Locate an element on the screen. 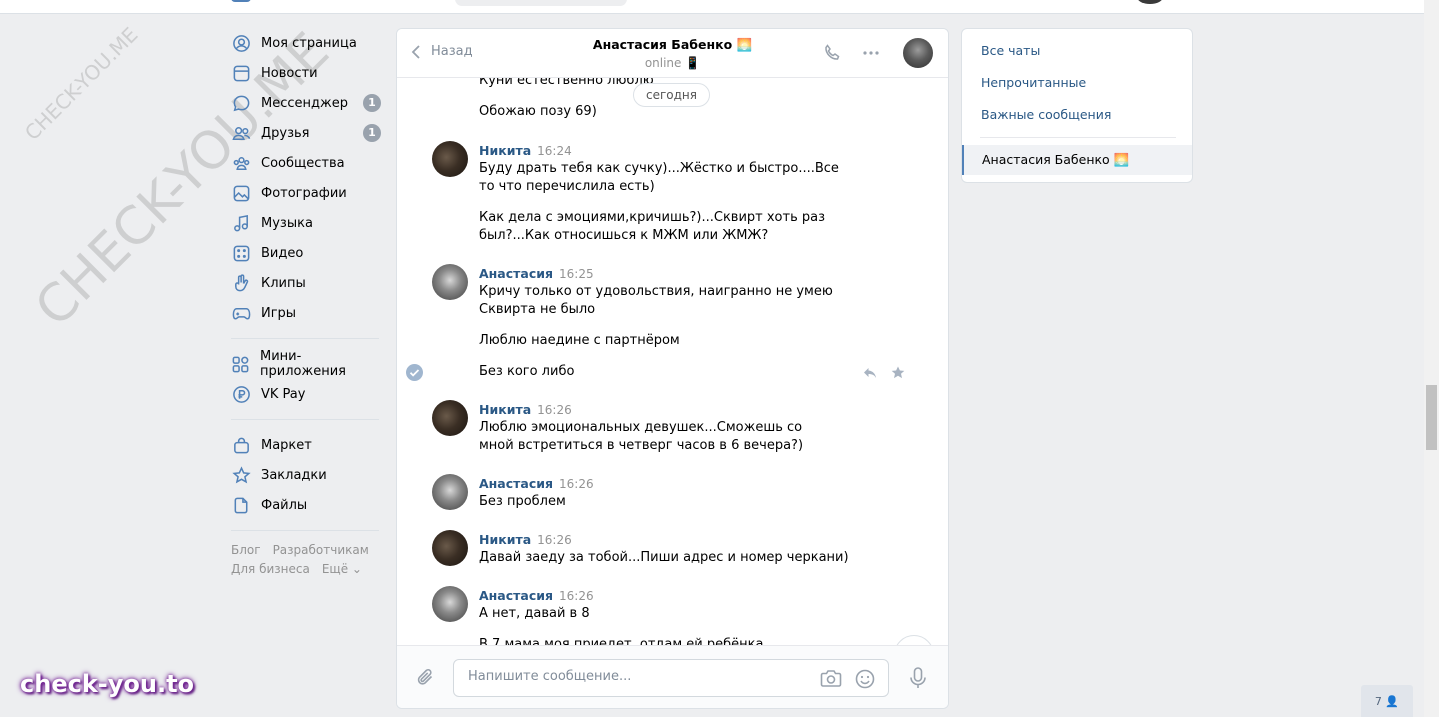 The width and height of the screenshot is (1439, 717). shopping-bag-icon is located at coordinates (241, 445).